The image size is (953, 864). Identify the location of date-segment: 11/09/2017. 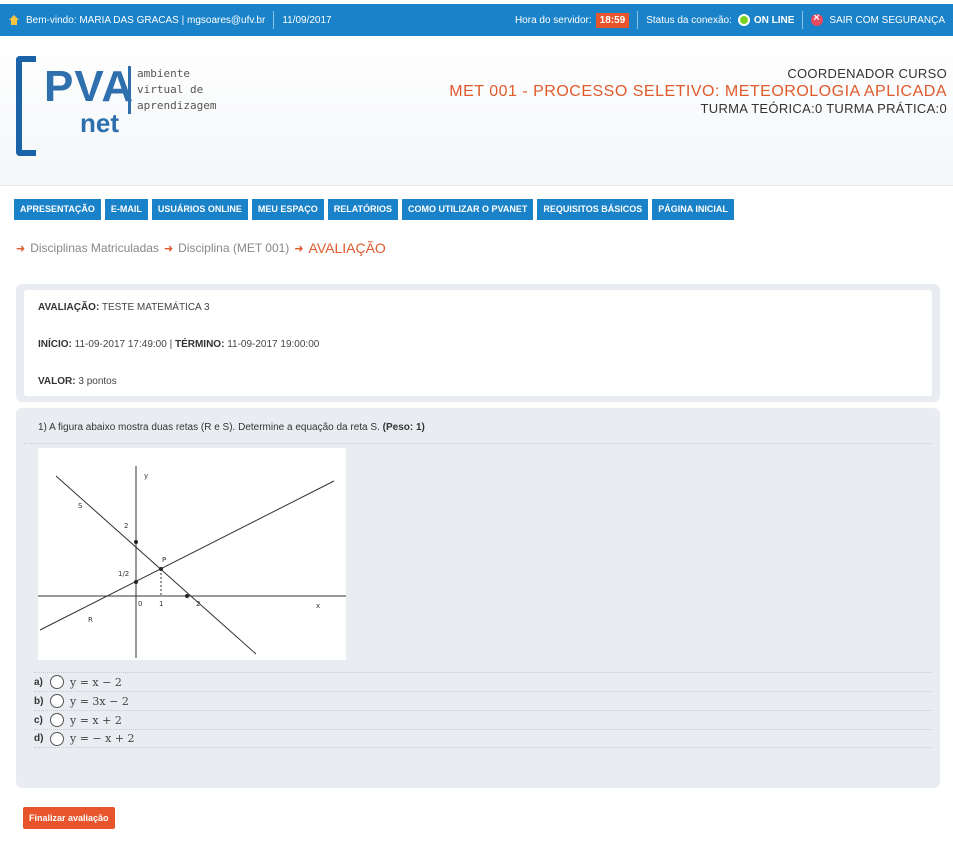
(306, 20).